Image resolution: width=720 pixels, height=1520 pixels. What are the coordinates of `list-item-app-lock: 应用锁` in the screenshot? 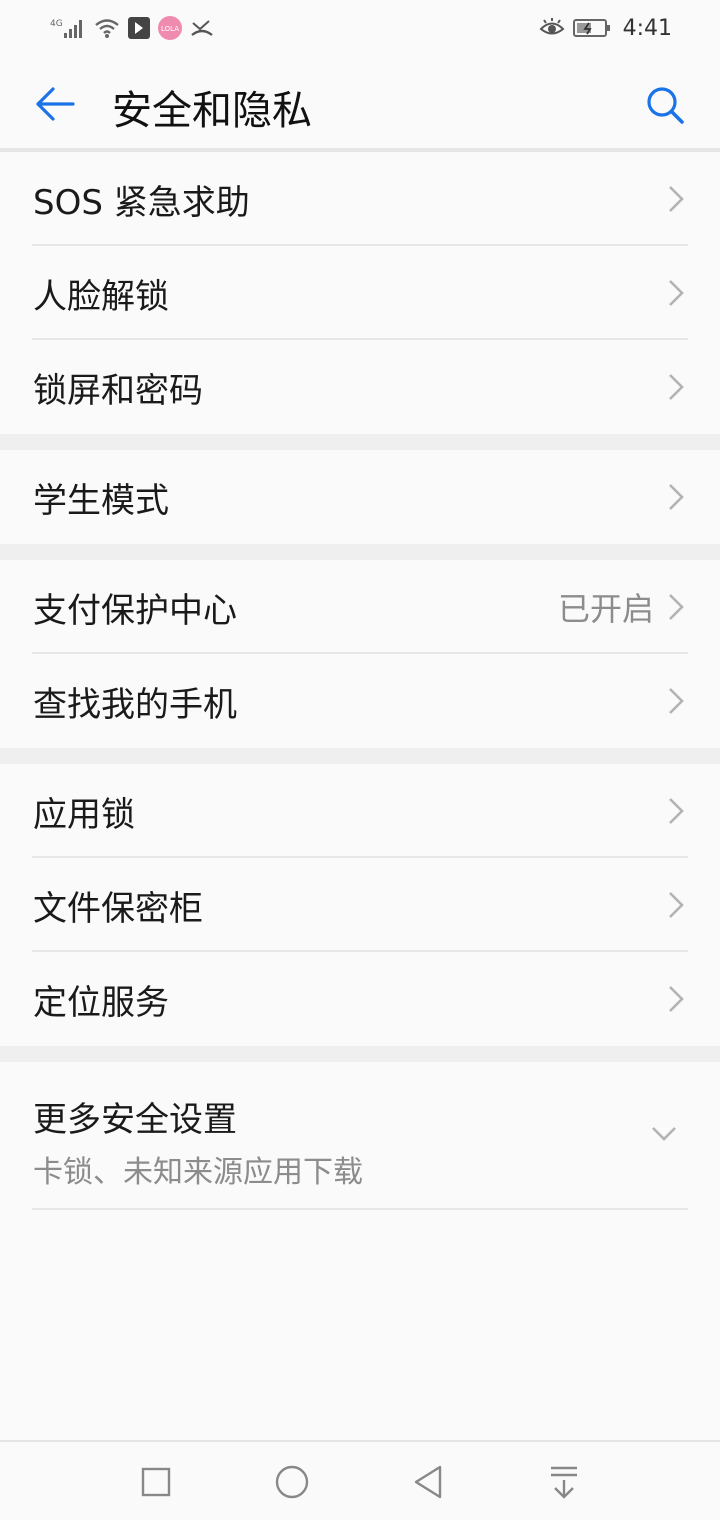 It's located at (360, 811).